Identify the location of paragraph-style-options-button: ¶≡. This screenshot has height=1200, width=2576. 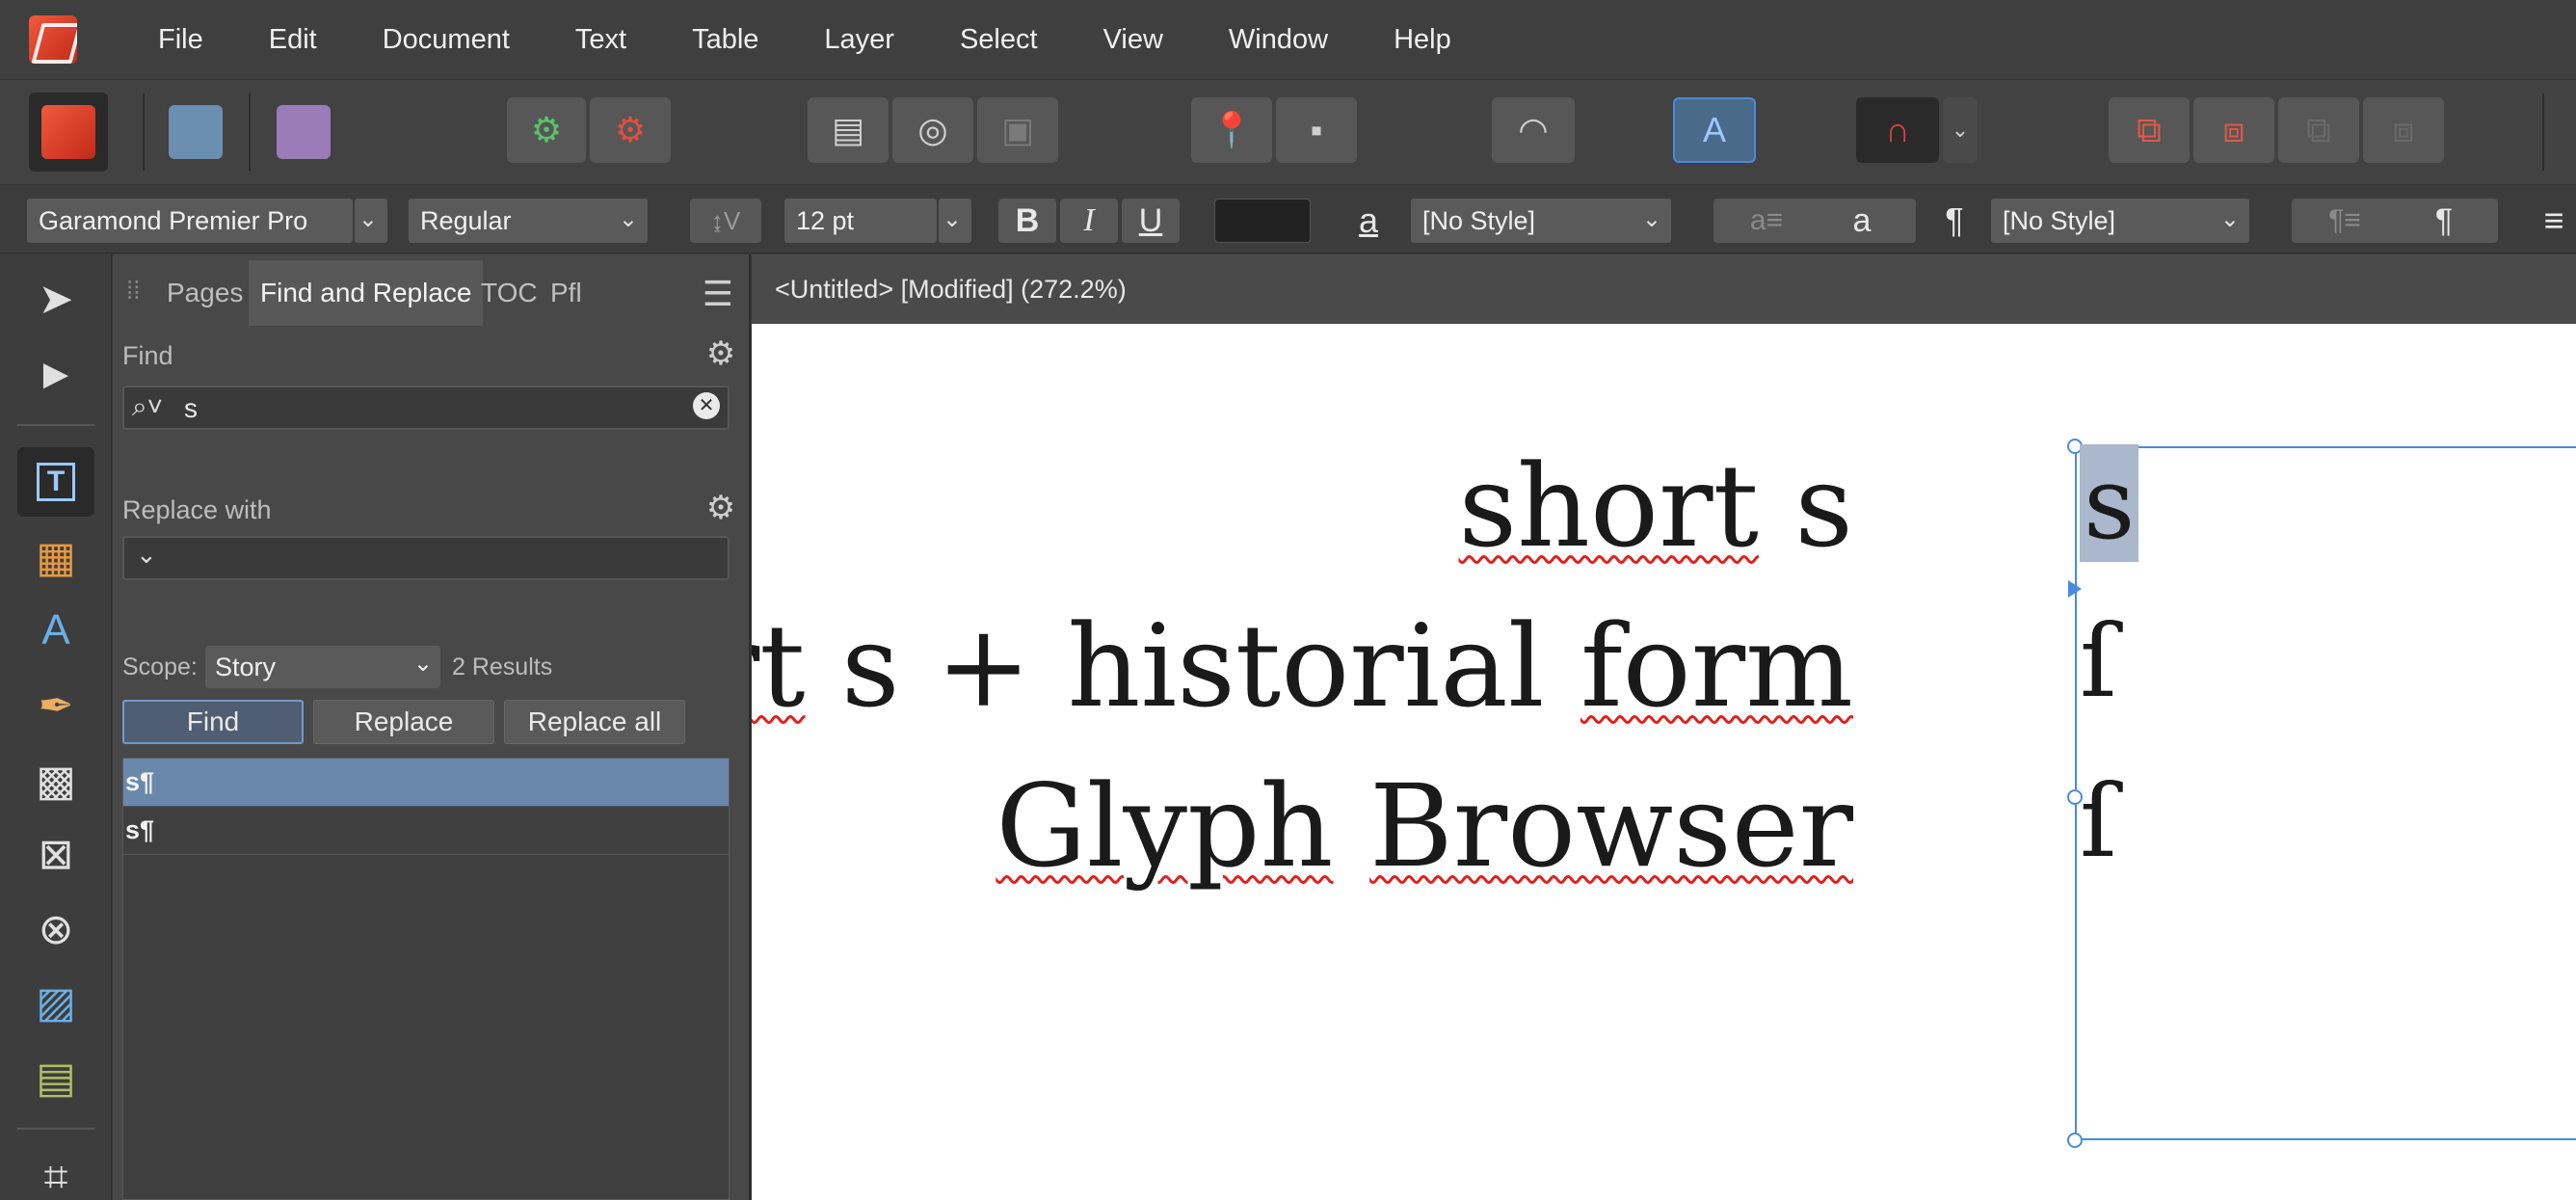
(2345, 221).